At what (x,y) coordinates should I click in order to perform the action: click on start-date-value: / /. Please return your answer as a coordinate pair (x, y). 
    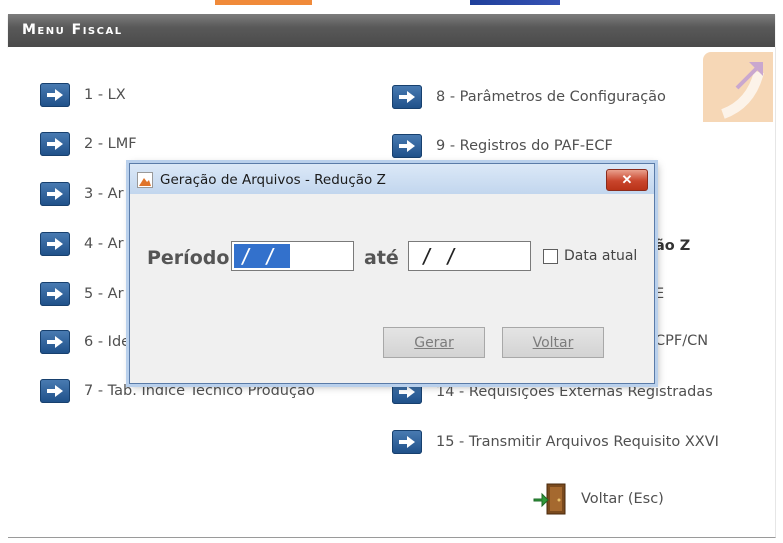
    Looking at the image, I should click on (262, 256).